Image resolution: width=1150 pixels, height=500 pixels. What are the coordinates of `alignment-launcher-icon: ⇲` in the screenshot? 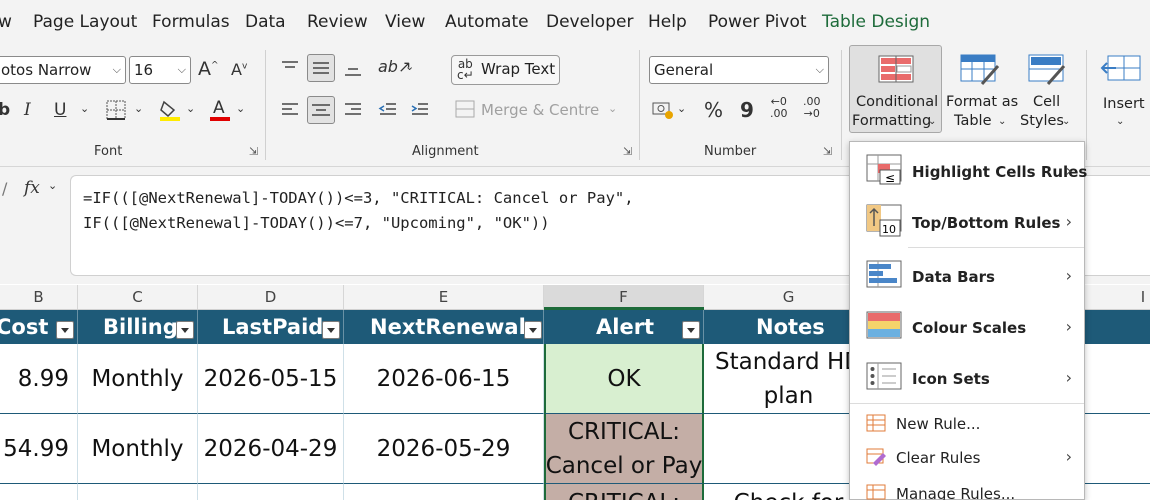 It's located at (628, 151).